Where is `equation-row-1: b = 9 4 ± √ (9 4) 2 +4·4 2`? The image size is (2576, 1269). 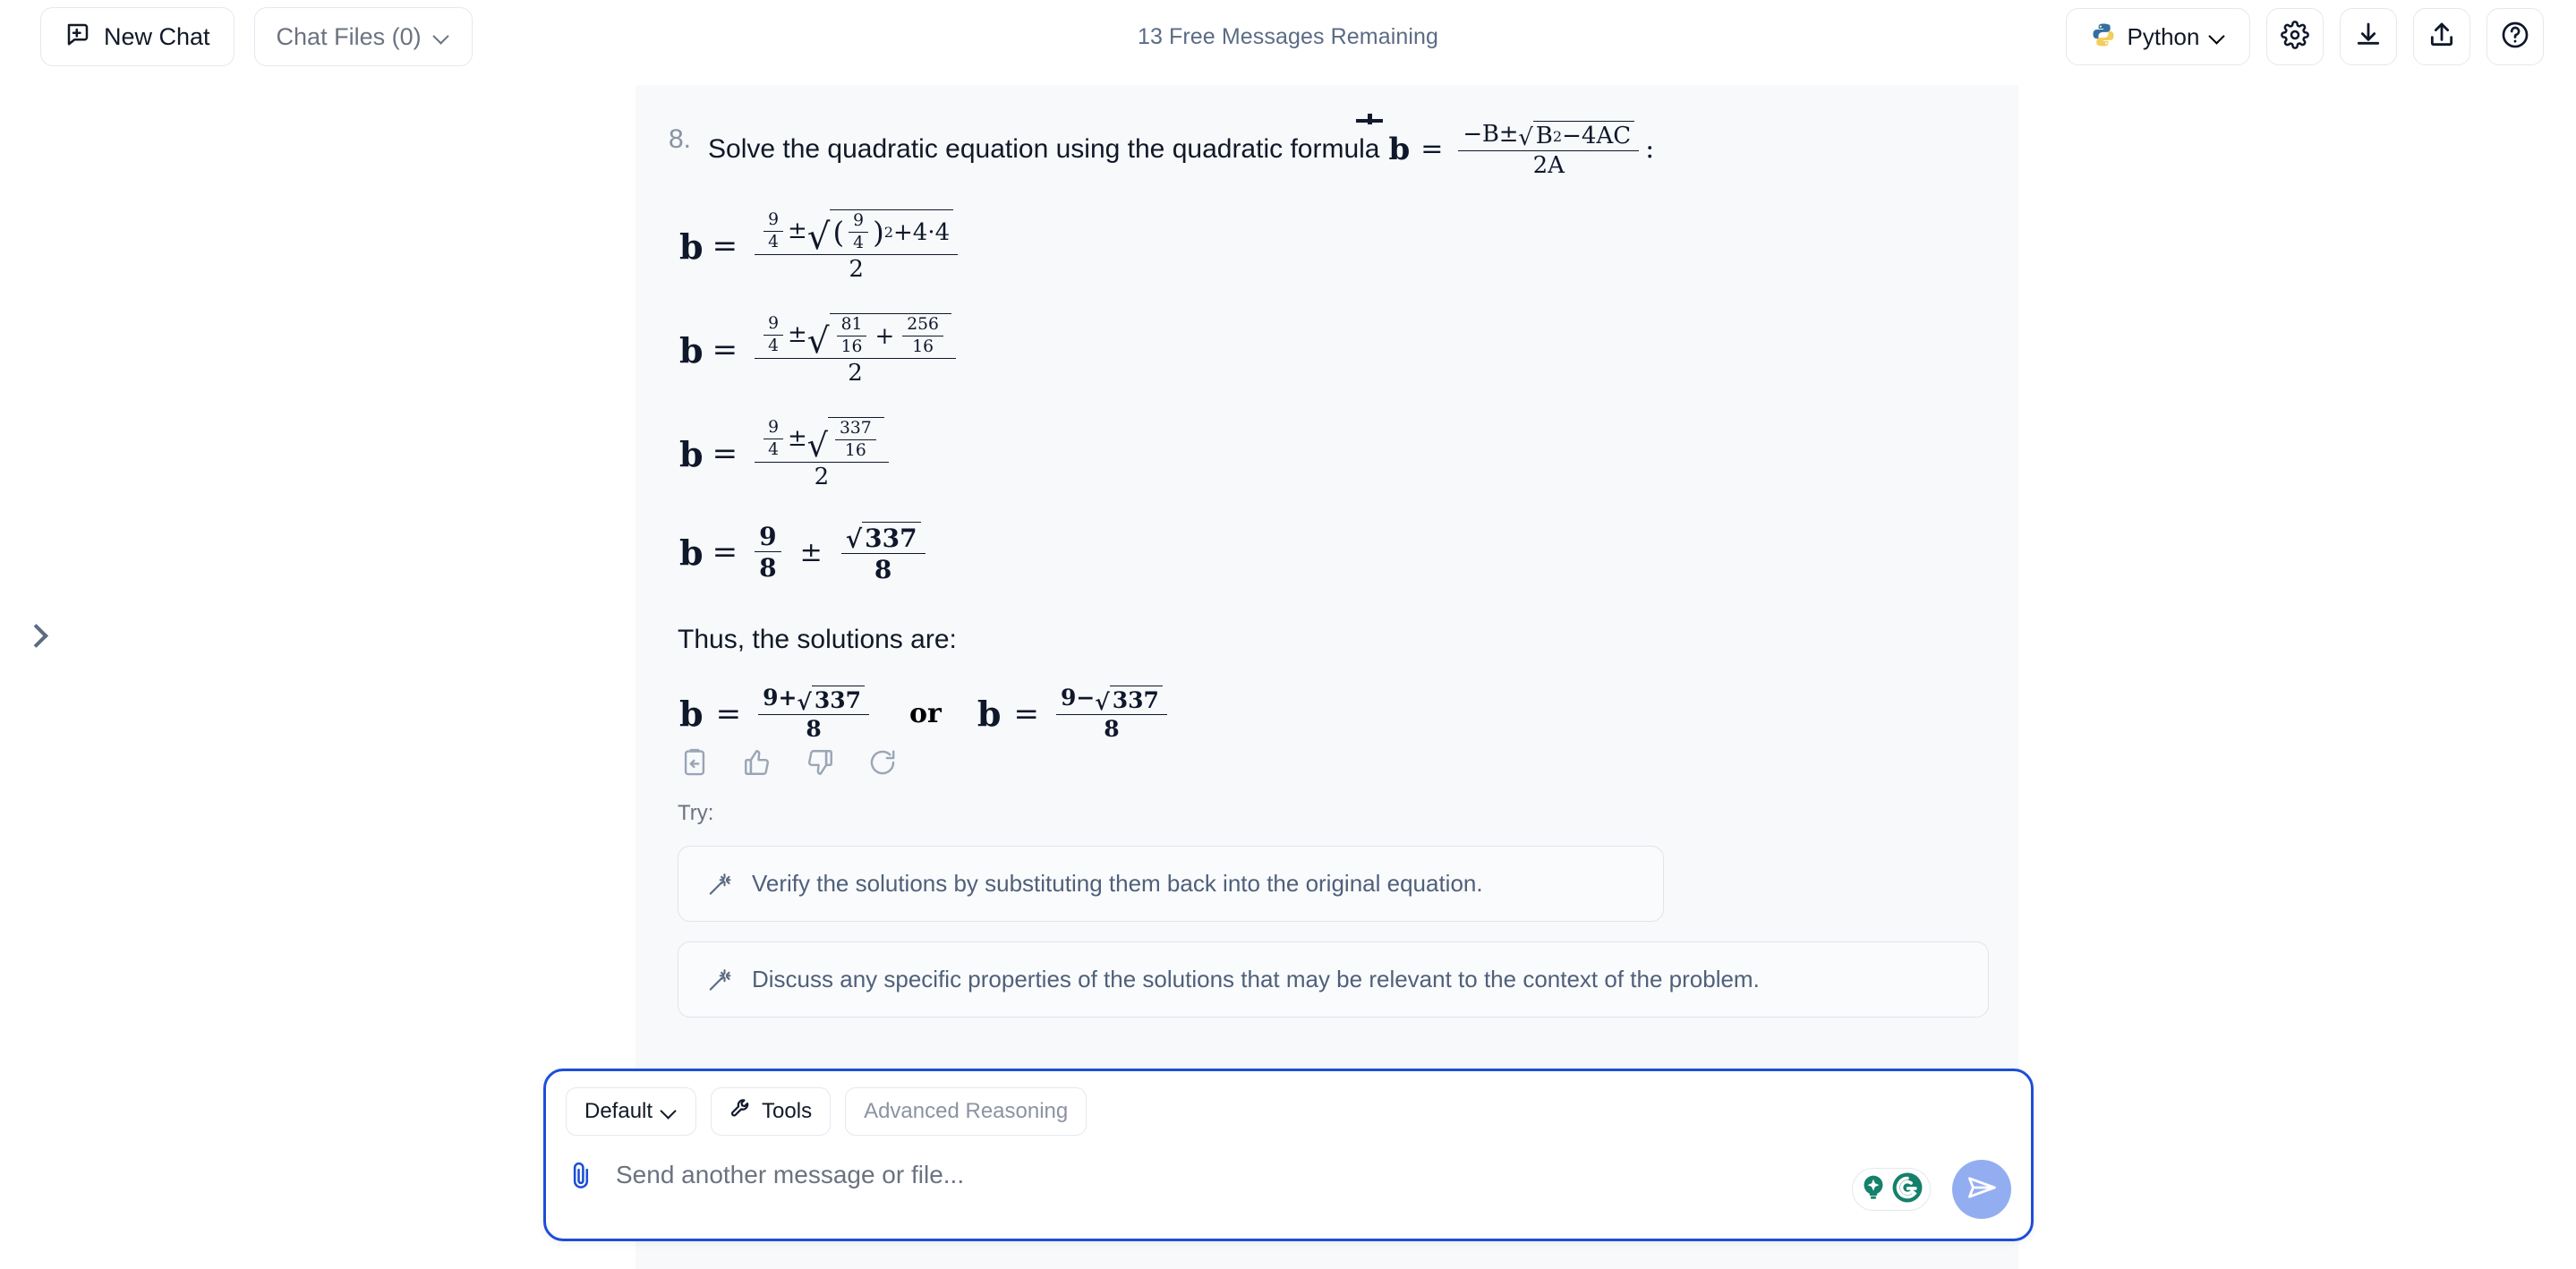 equation-row-1: b = 9 4 ± √ (9 4) 2 +4·4 2 is located at coordinates (1334, 246).